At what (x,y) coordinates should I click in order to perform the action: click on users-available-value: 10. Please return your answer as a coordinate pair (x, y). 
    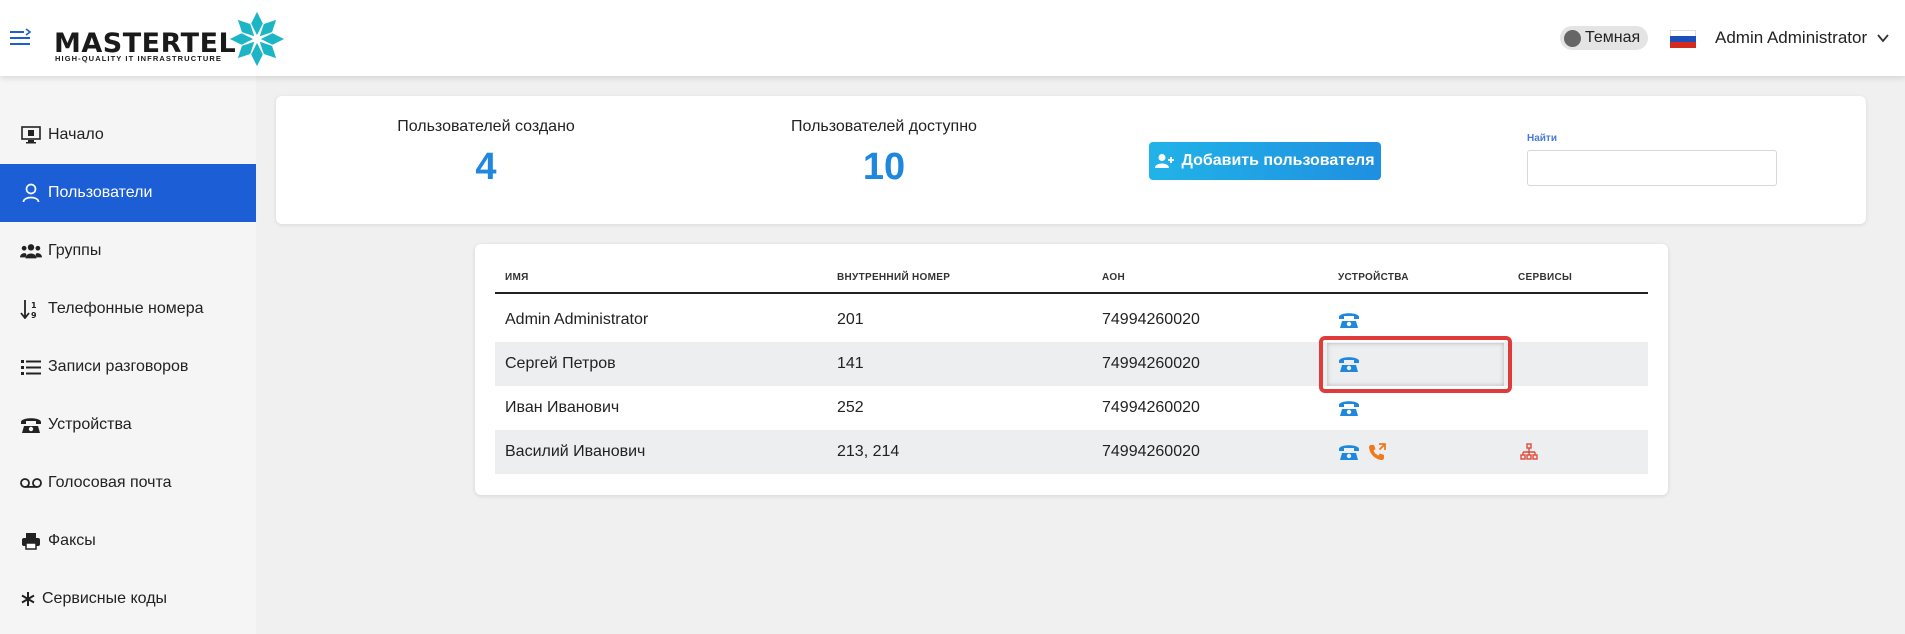
    Looking at the image, I should click on (884, 167).